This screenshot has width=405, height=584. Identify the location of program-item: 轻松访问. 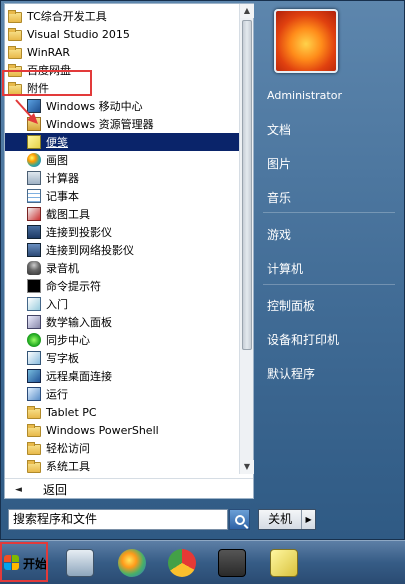
(122, 448).